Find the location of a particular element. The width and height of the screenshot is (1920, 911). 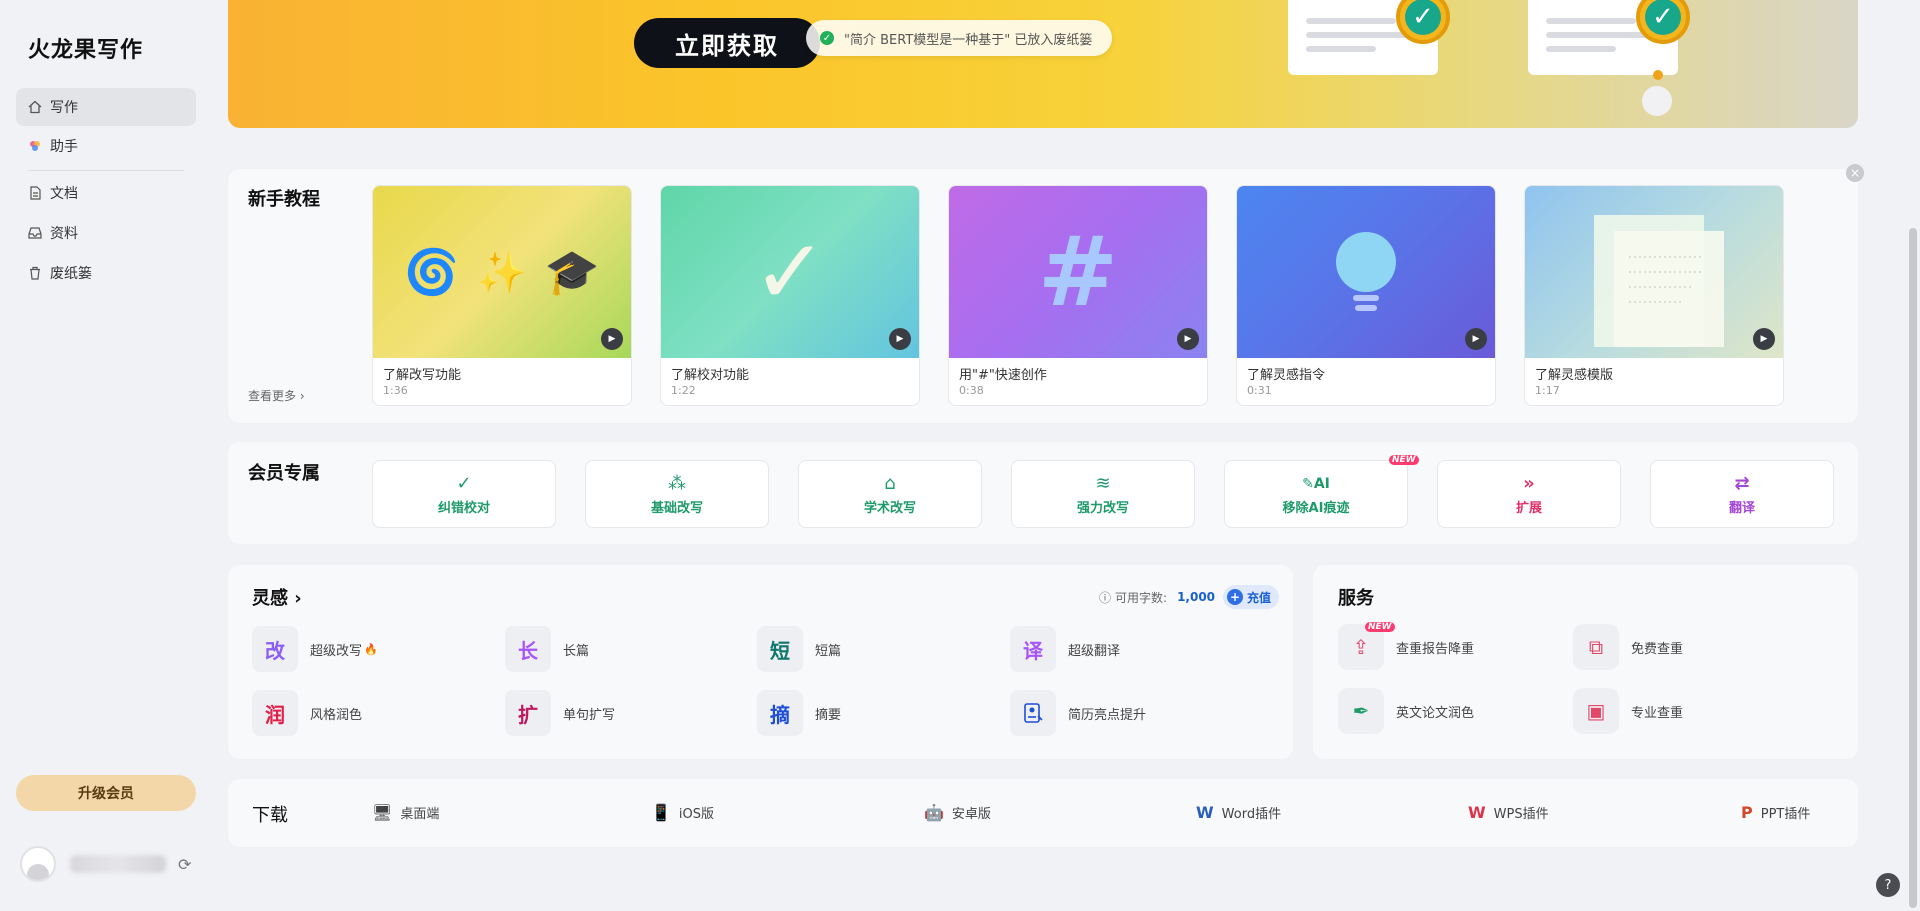

avatar-placeholder-icon is located at coordinates (1657, 101).